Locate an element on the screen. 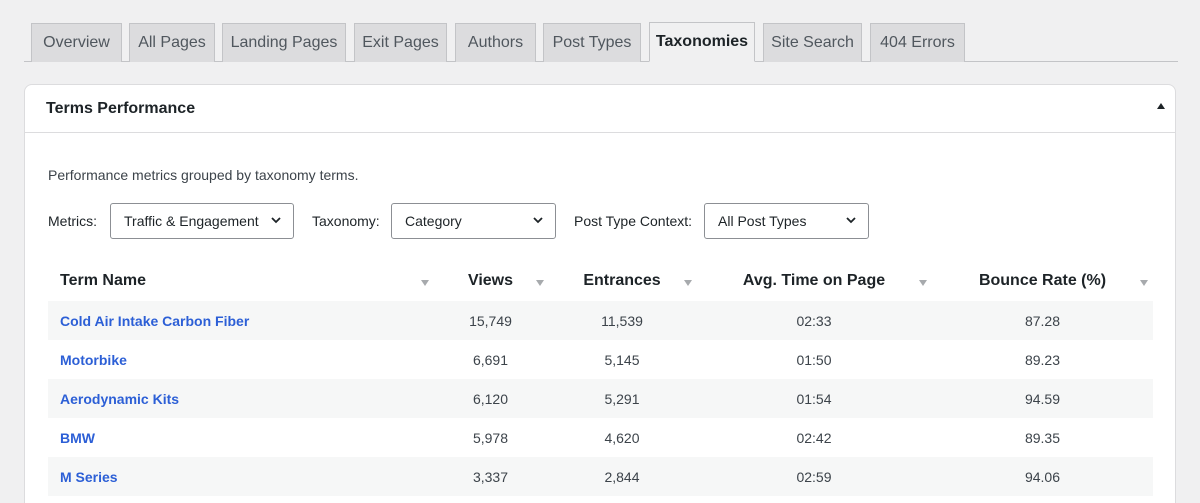  bounce-rate-cell: 94.06 is located at coordinates (1042, 476).